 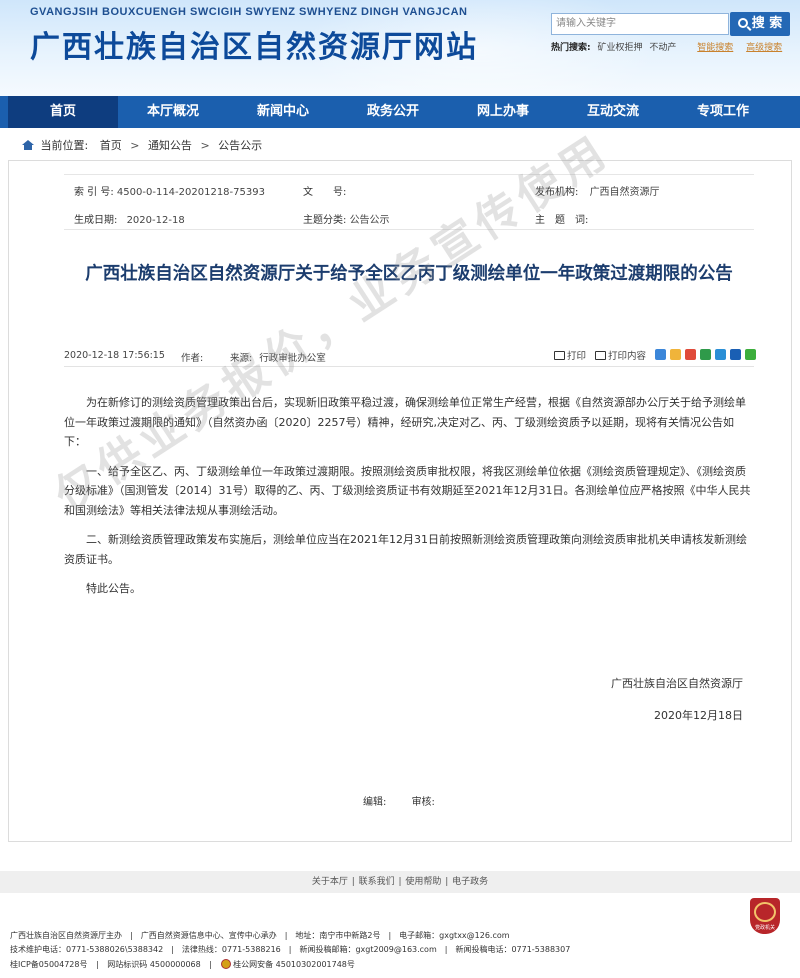 What do you see at coordinates (400, 882) in the screenshot?
I see `footer-links: 关于本厅 | 联系我们 | 使用帮助 | 电子政务` at bounding box center [400, 882].